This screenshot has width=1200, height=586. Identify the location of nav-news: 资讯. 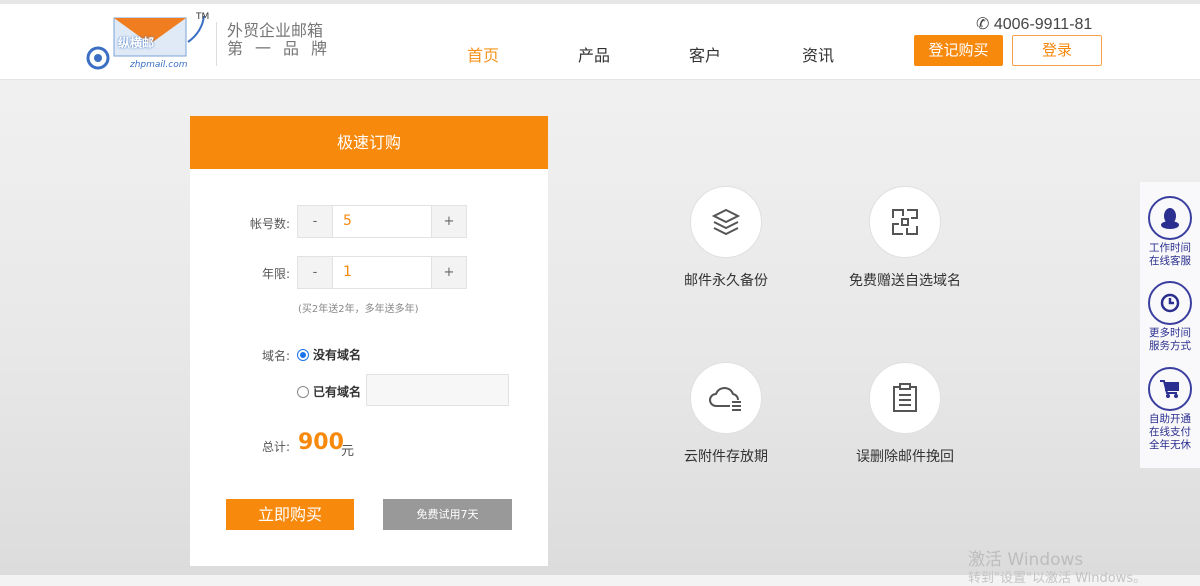
(818, 54).